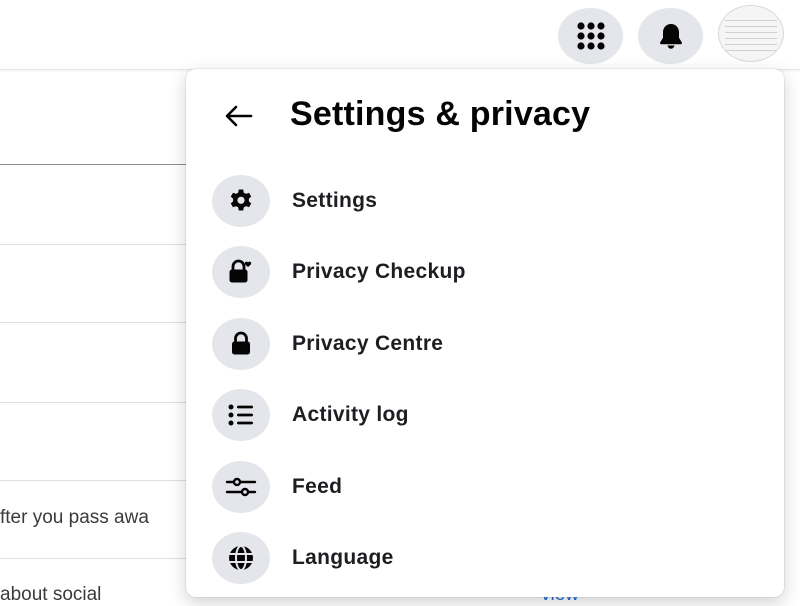 Image resolution: width=800 pixels, height=606 pixels. Describe the element at coordinates (485, 416) in the screenshot. I see `menu-item-activity-log: Activity log` at that location.